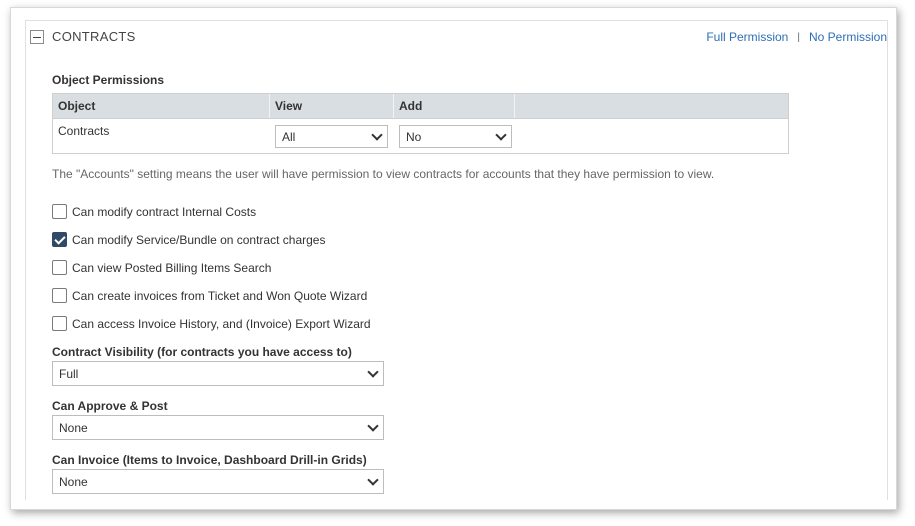 The width and height of the screenshot is (915, 526). Describe the element at coordinates (848, 37) in the screenshot. I see `no-permission-link: No Permission` at that location.